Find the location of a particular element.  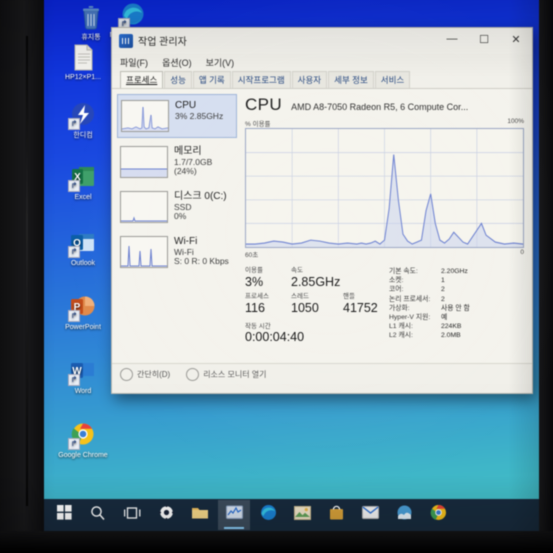

tab-users: 사용자 is located at coordinates (309, 79).